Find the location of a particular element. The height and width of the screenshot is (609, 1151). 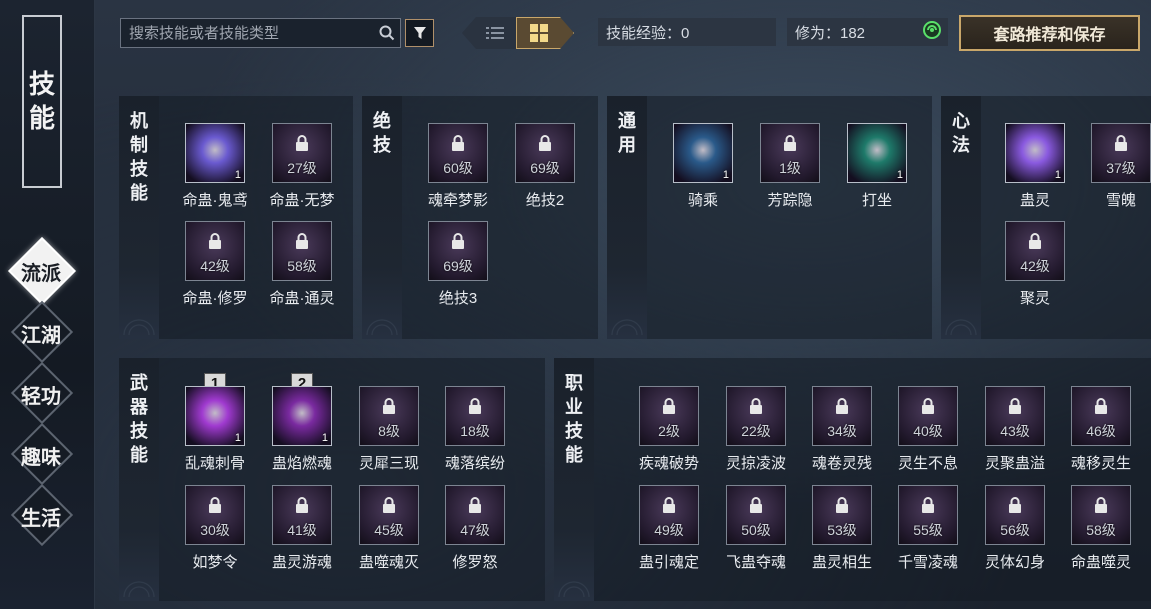

nav-item-qinggong: 轻功 is located at coordinates (42, 393).